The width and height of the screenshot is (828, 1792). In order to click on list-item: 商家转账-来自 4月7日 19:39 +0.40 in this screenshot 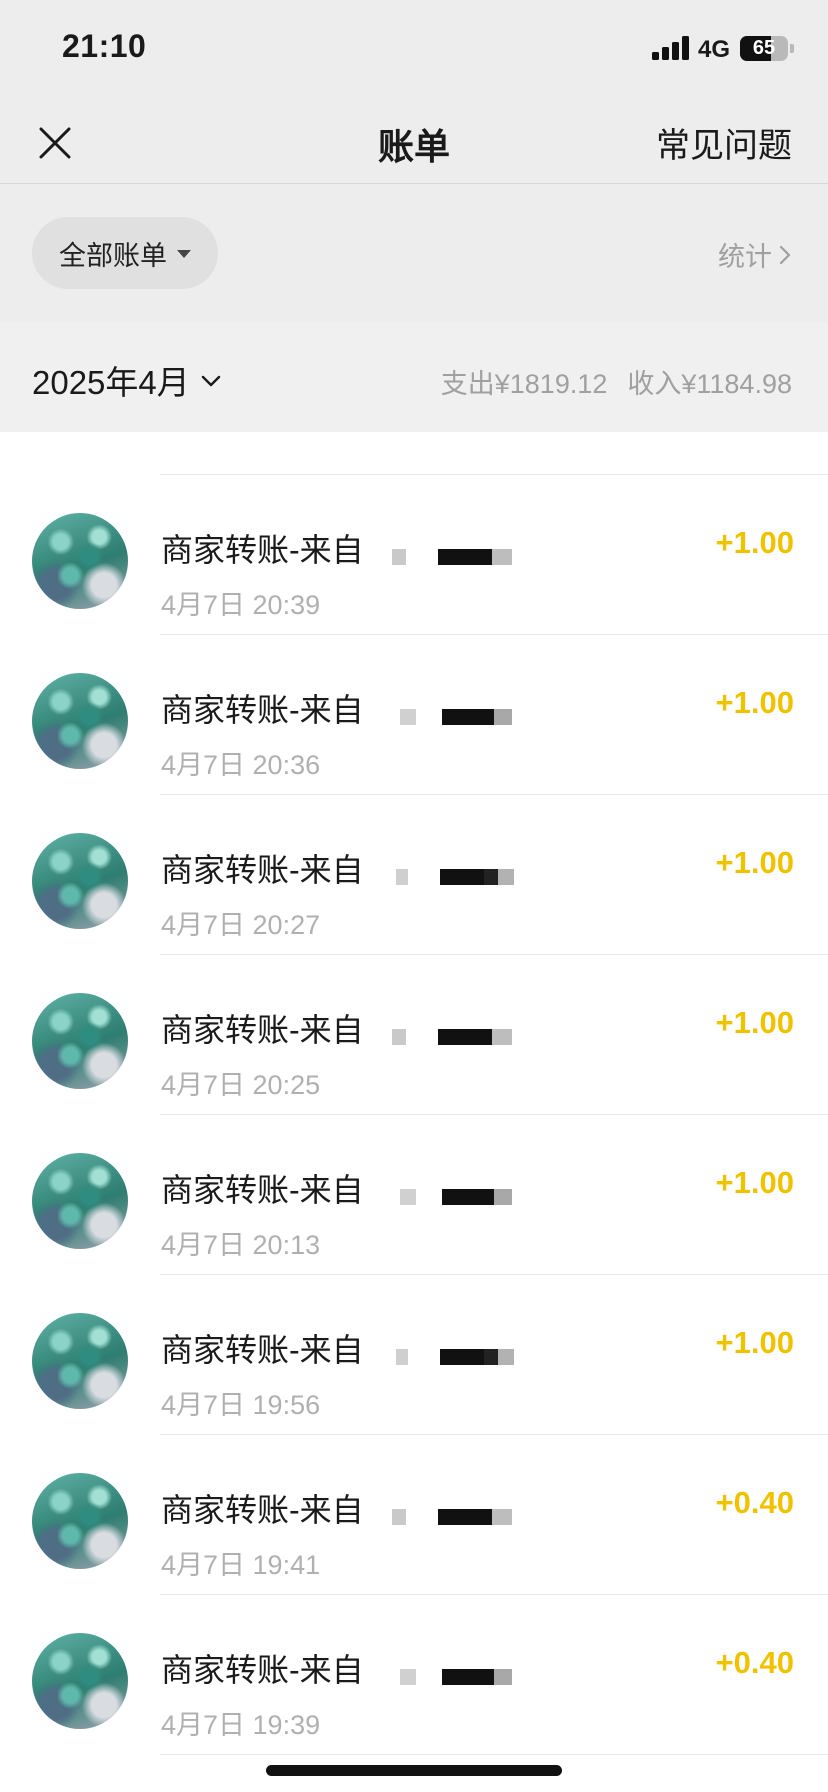, I will do `click(414, 1675)`.